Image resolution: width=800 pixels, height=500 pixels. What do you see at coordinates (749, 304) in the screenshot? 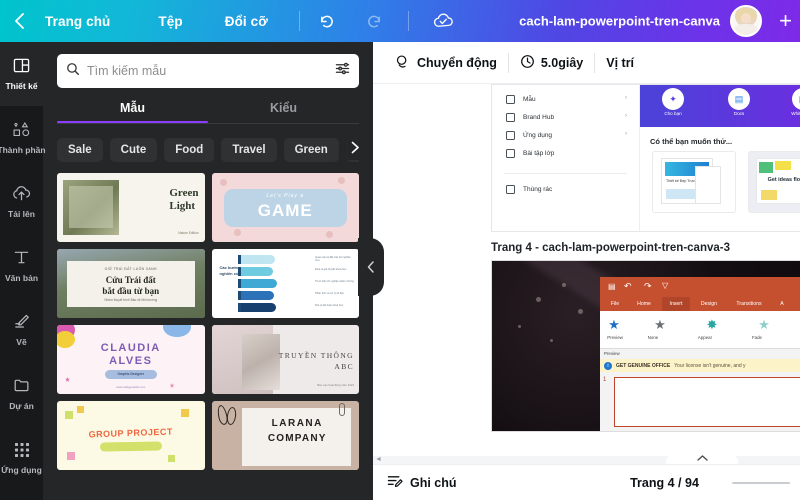
I see `ppt-tab-transitions: Transitions` at bounding box center [749, 304].